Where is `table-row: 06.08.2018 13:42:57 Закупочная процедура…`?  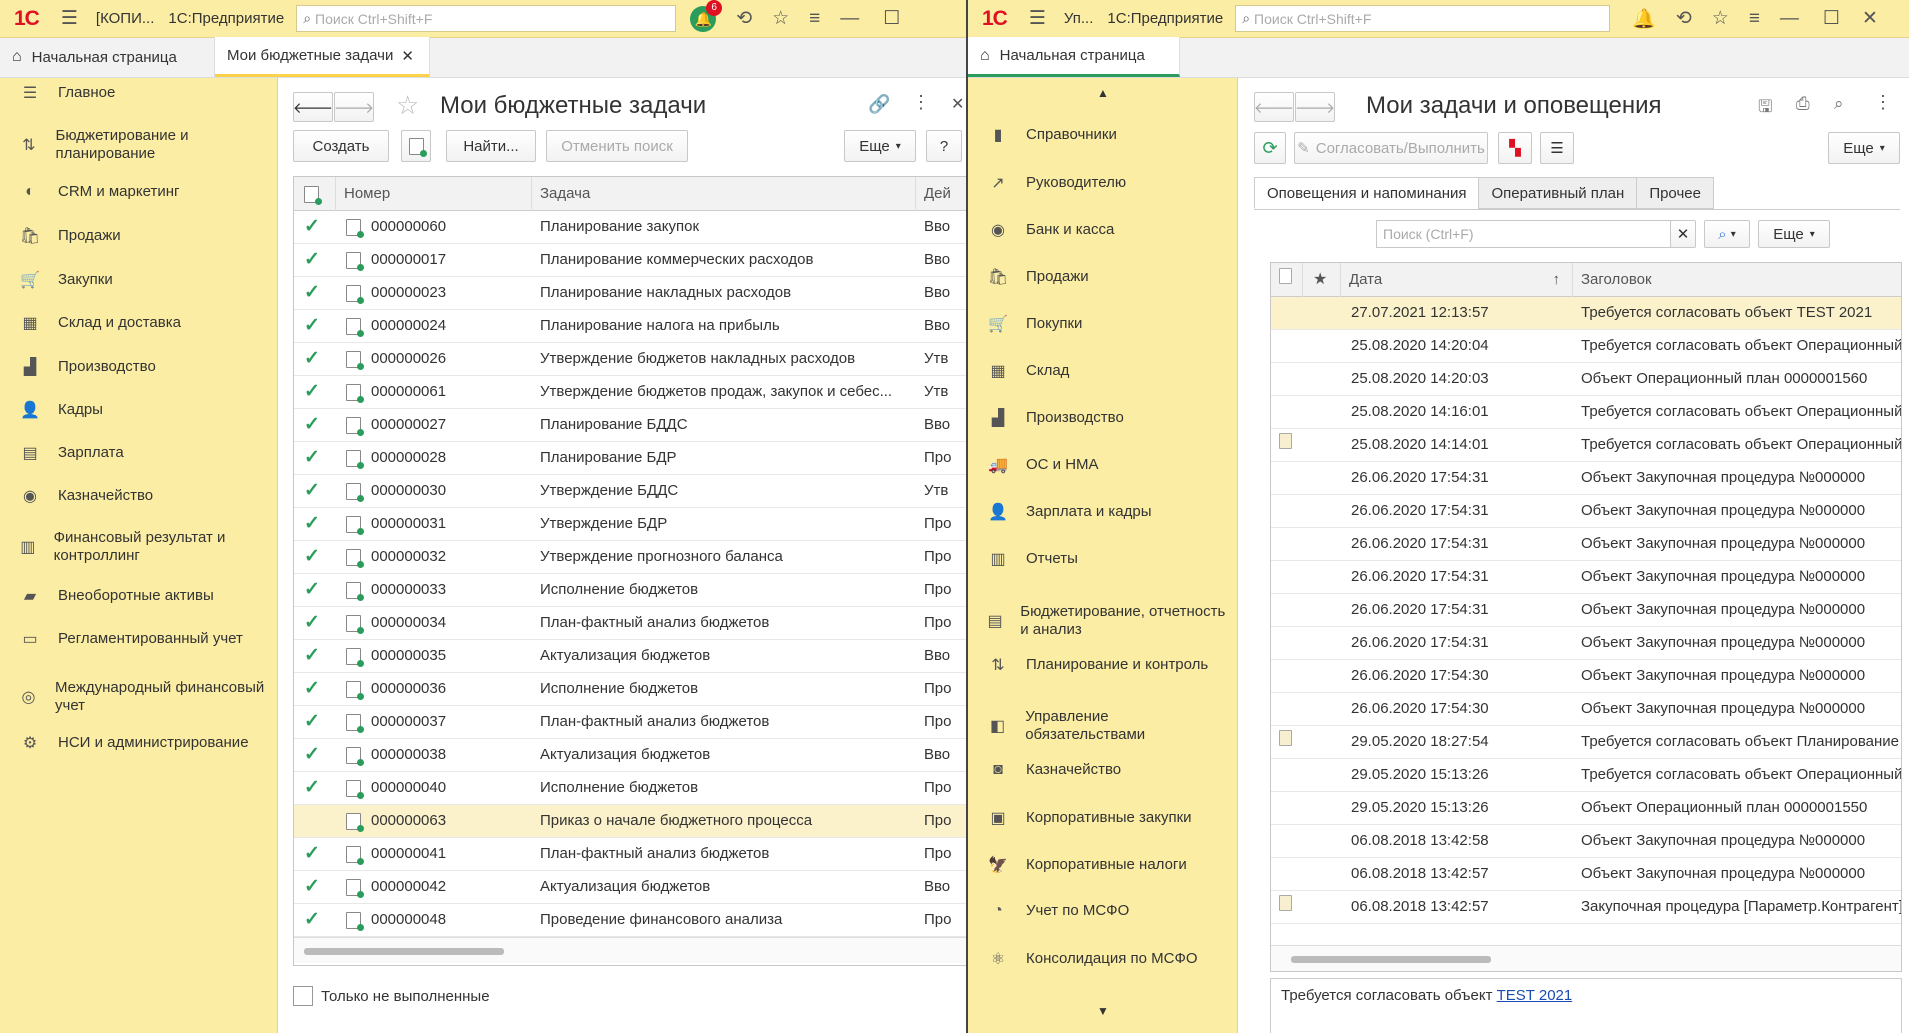 table-row: 06.08.2018 13:42:57 Закупочная процедура… is located at coordinates (1586, 907).